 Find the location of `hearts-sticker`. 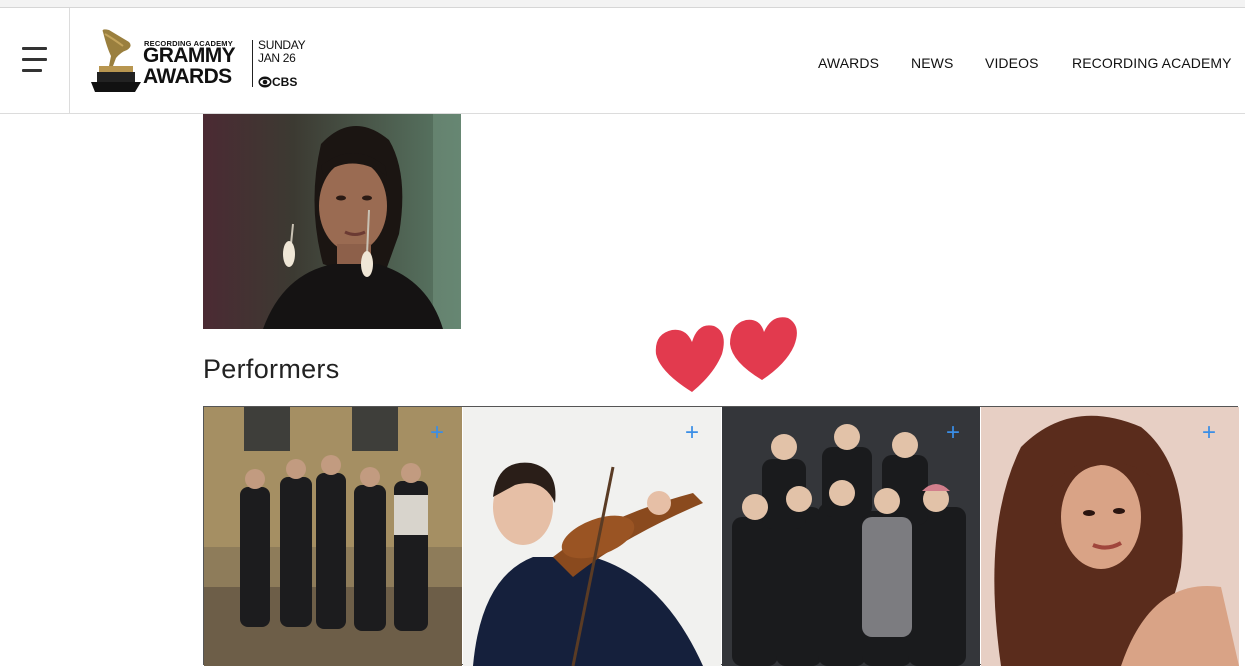

hearts-sticker is located at coordinates (728, 353).